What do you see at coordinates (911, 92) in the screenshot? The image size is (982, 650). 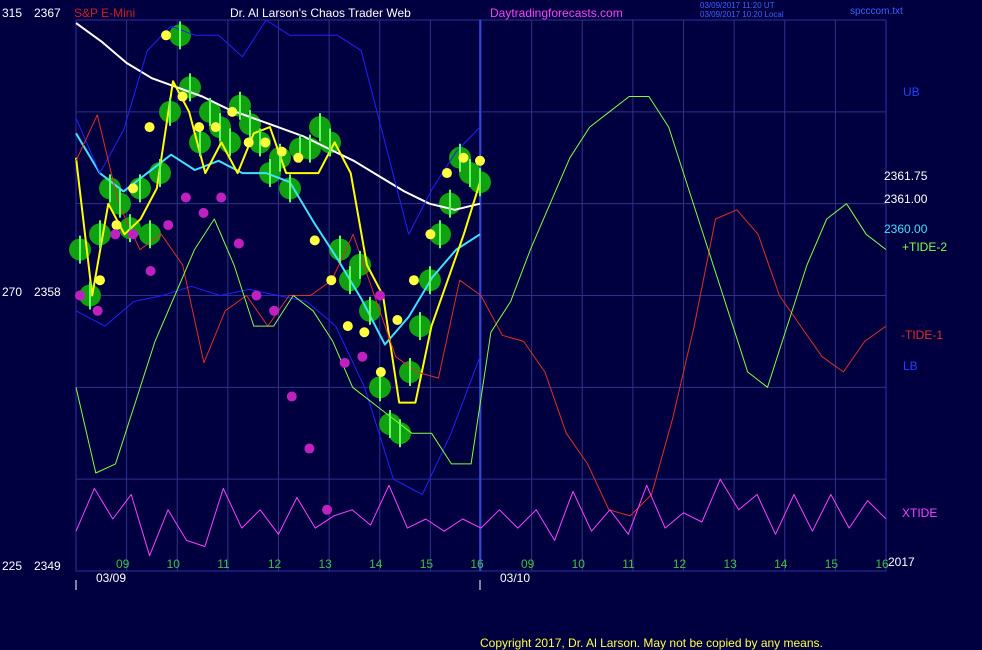 I see `ub-label: UB` at bounding box center [911, 92].